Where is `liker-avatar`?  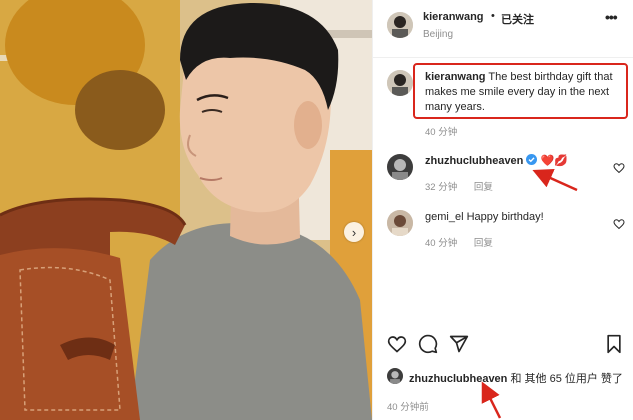 liker-avatar is located at coordinates (395, 376).